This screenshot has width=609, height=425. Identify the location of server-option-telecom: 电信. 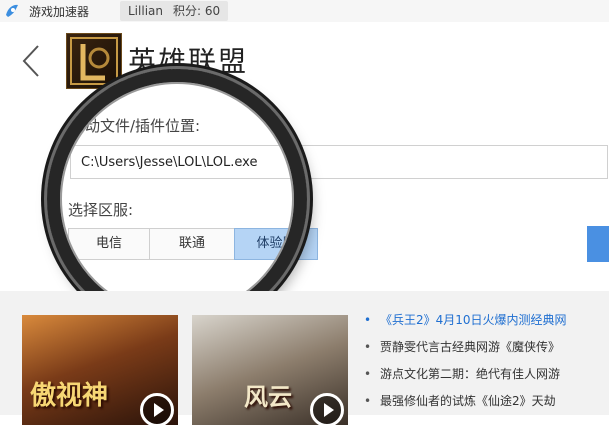
(109, 244).